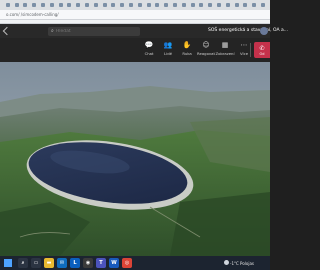 The height and width of the screenshot is (270, 320). What do you see at coordinates (149, 53) in the screenshot?
I see `toolbar-label: Chat` at bounding box center [149, 53].